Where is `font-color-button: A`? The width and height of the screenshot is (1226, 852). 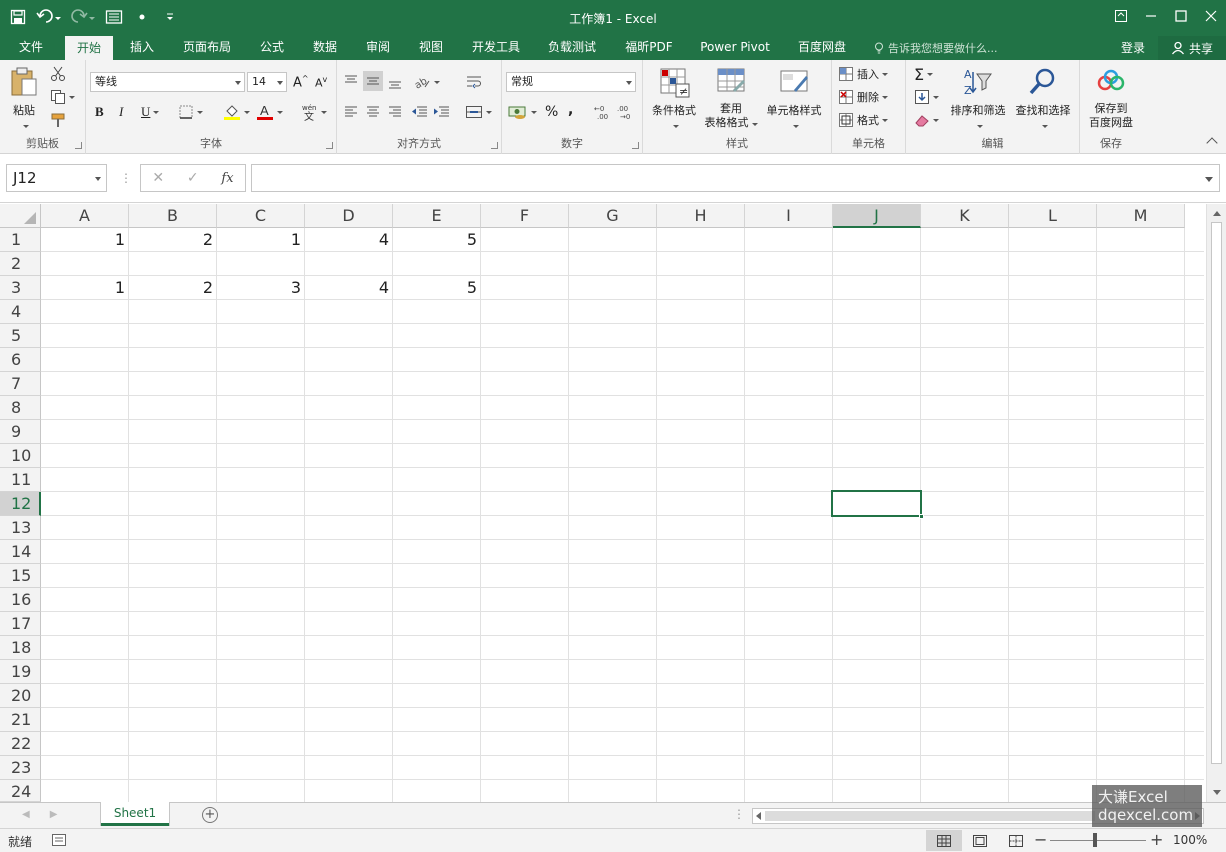 font-color-button: A is located at coordinates (269, 112).